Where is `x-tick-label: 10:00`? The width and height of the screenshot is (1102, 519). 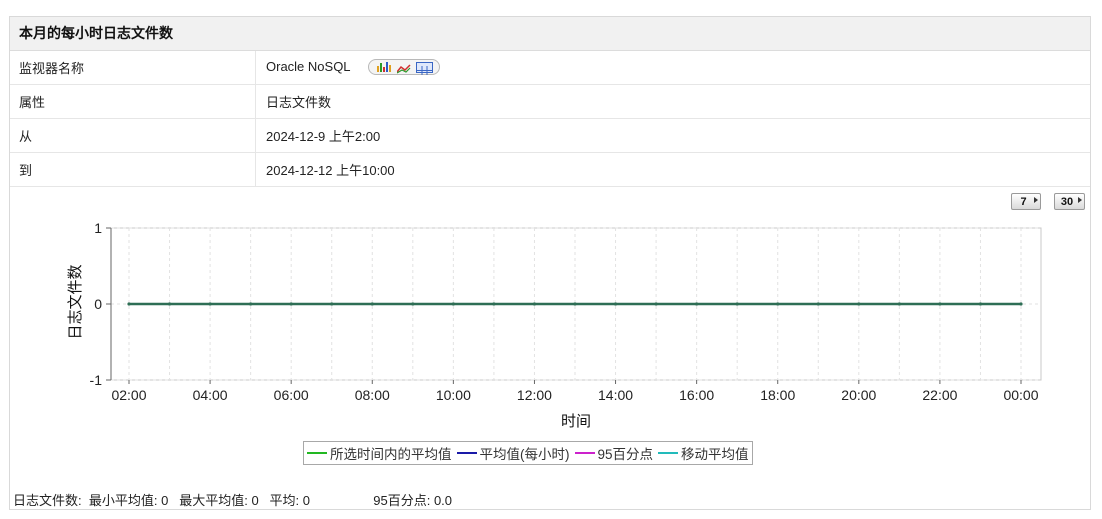
x-tick-label: 10:00 is located at coordinates (453, 395).